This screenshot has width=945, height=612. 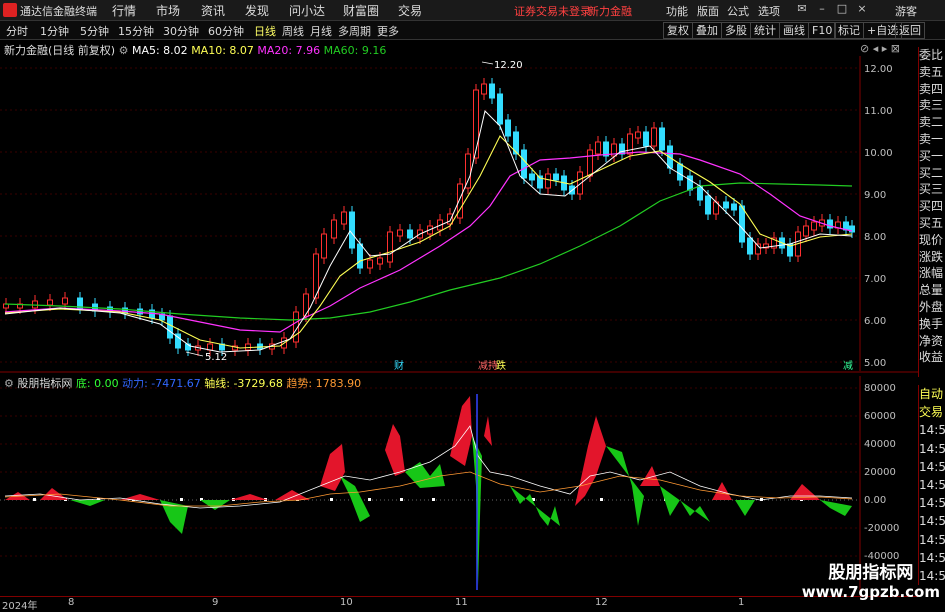 I want to click on minimize-icon: –, so click(x=822, y=9).